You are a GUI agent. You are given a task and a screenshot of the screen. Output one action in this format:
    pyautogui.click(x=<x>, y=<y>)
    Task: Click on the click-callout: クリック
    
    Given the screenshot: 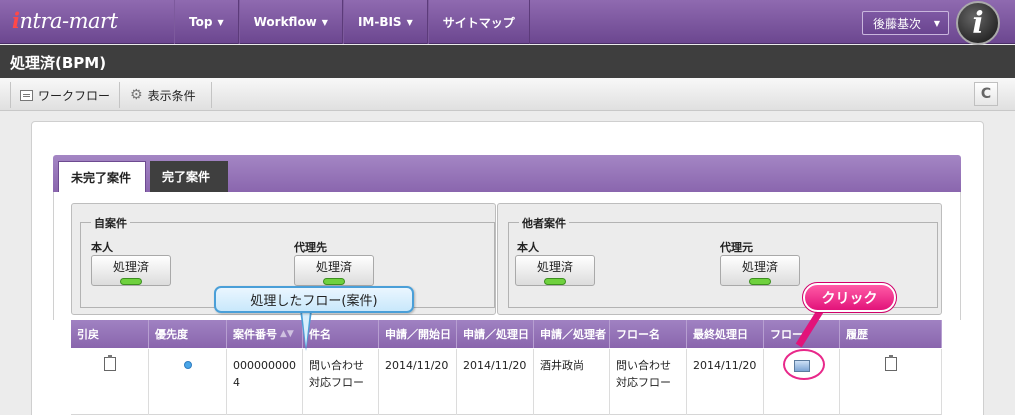 What is the action you would take?
    pyautogui.click(x=849, y=297)
    